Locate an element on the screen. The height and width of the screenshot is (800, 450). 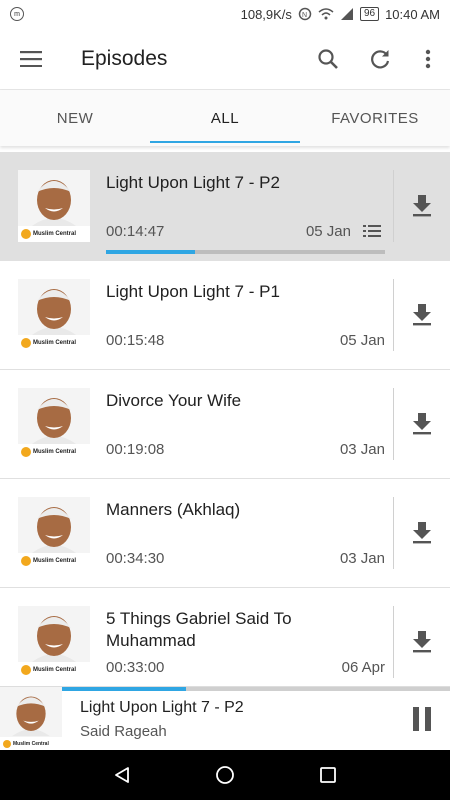
episode-title: Divorce Your Wife is located at coordinates (174, 400).